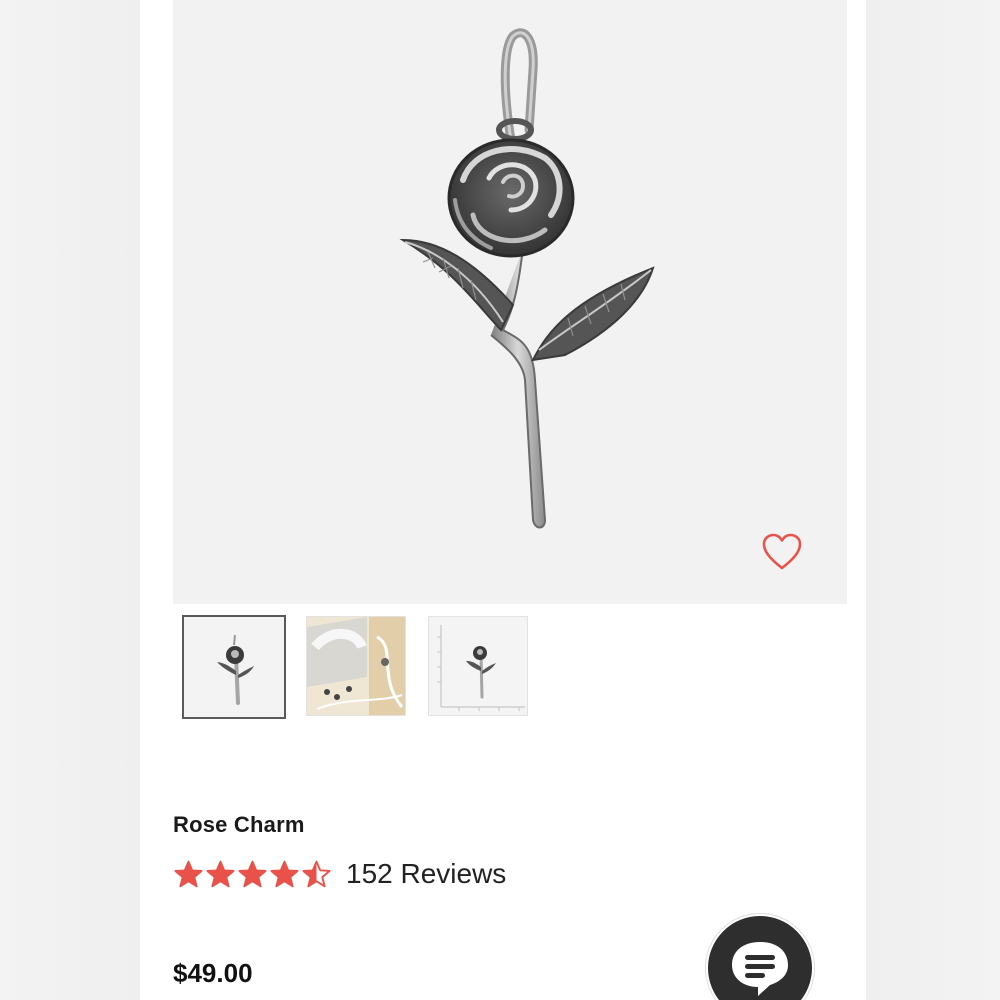 The width and height of the screenshot is (1000, 1000). I want to click on star-rating, so click(252, 874).